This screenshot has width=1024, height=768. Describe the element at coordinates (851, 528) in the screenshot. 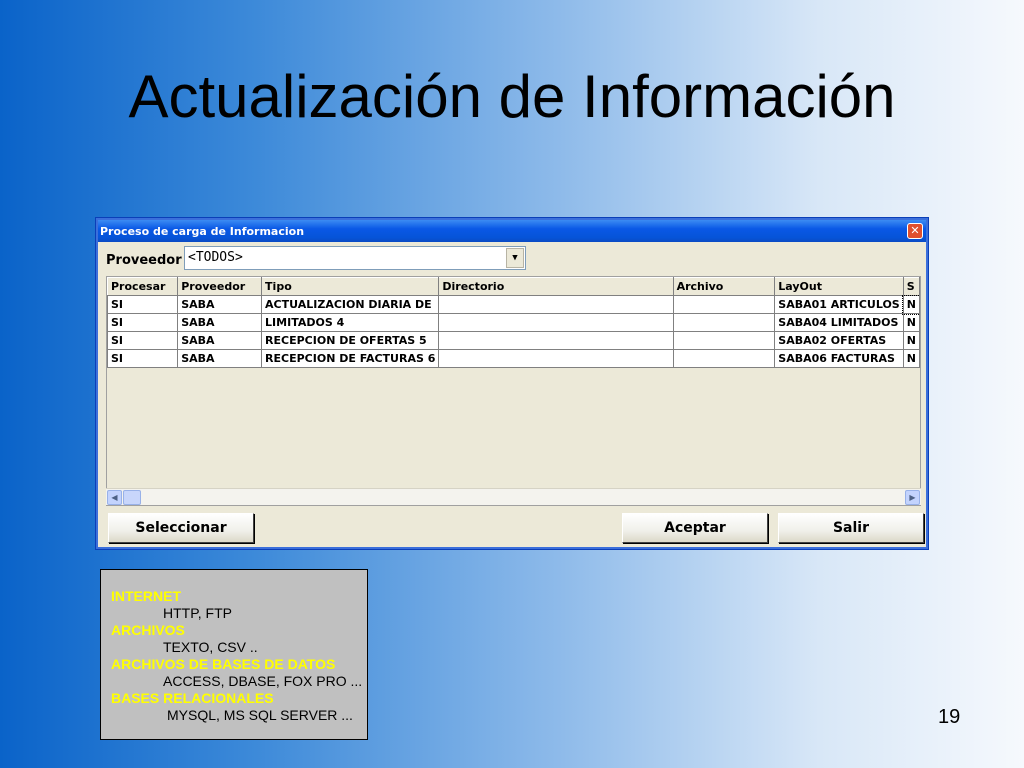

I see `salir-button: Salir` at that location.